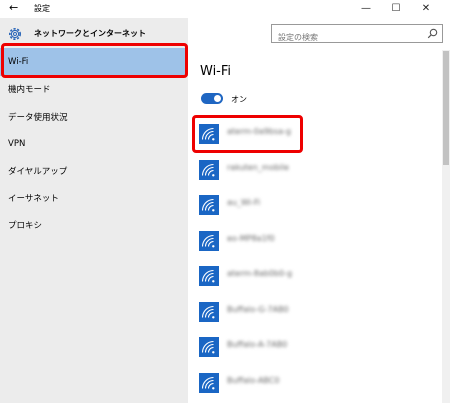 The height and width of the screenshot is (403, 450). I want to click on back-arrow-icon: ←, so click(13, 8).